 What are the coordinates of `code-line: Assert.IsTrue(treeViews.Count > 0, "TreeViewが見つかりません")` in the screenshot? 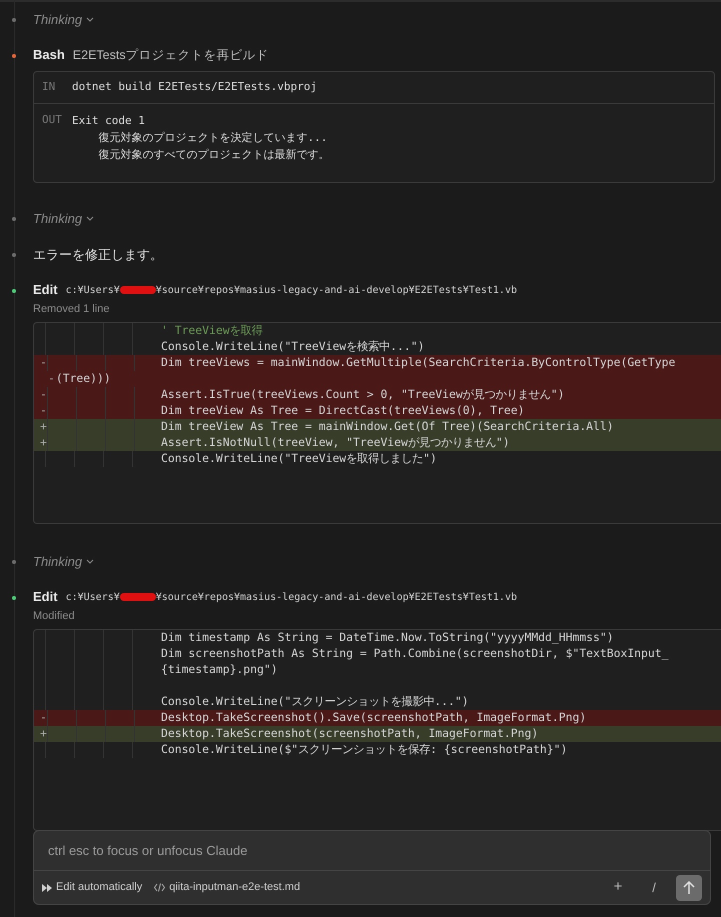 It's located at (362, 395).